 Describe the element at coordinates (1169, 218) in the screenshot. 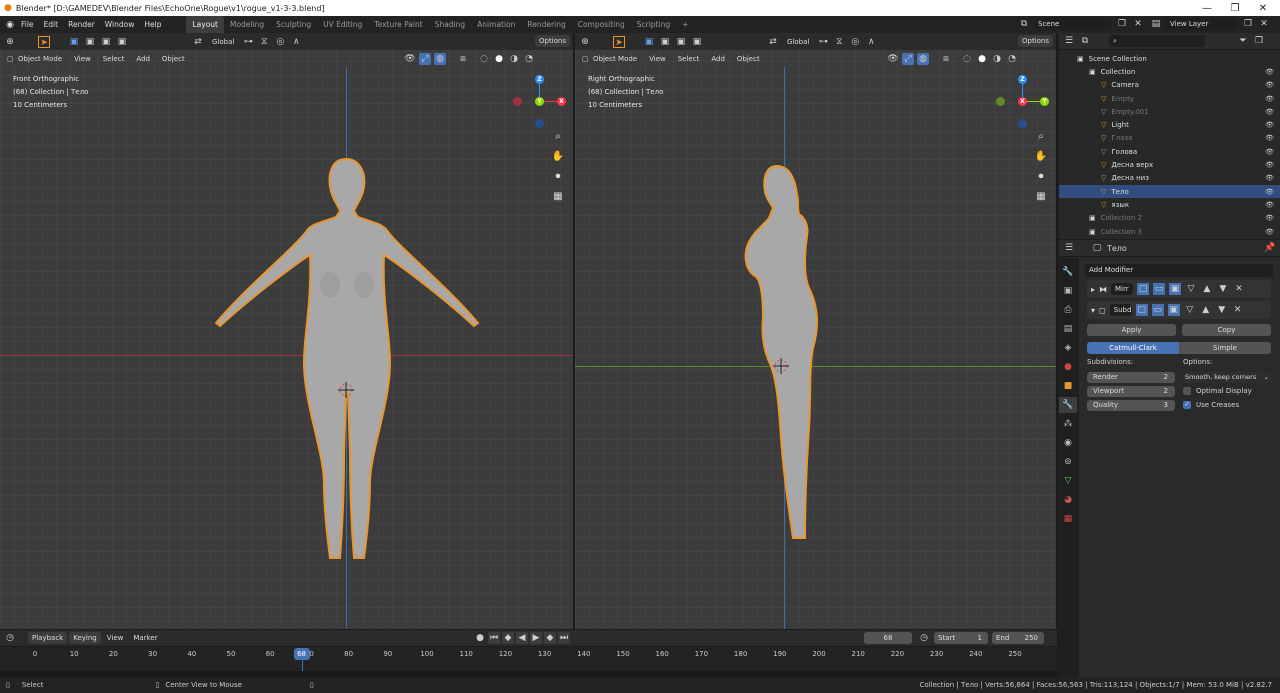

I see `outliner-row: ▣ Collection 2 👁` at that location.